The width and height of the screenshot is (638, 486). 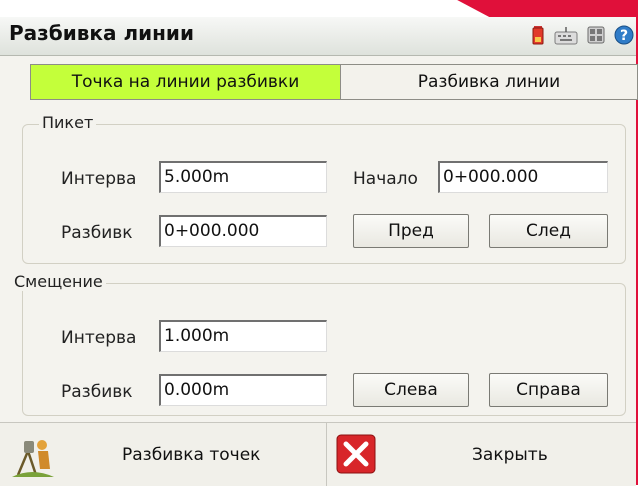 I want to click on piket-stakeout-input: 0+000.000, so click(x=243, y=231).